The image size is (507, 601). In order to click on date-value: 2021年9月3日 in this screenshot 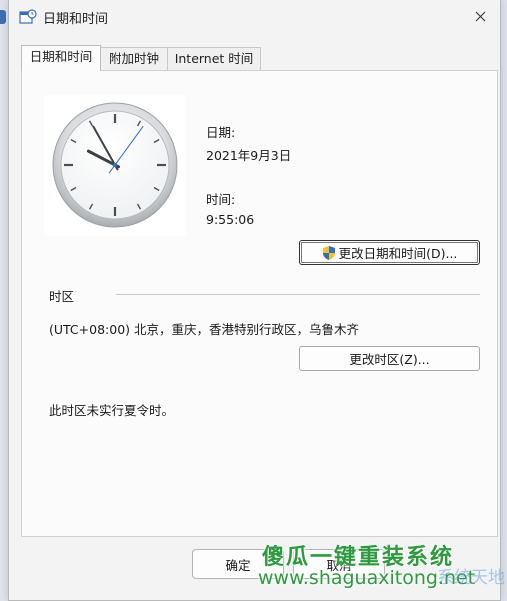, I will do `click(249, 155)`.